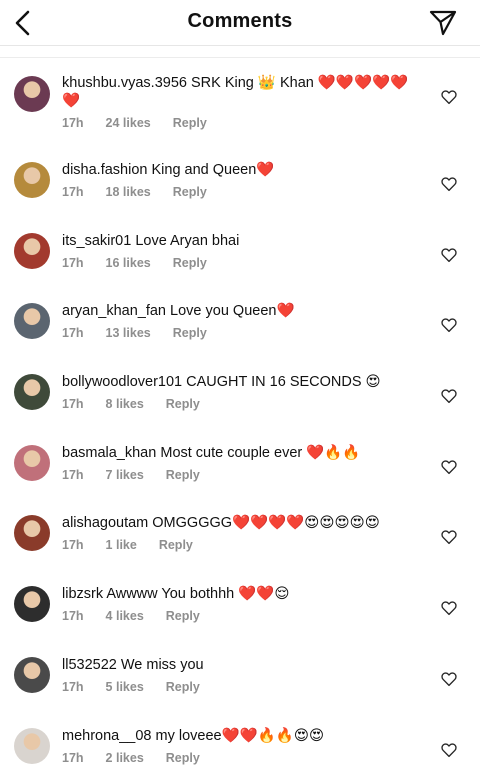 This screenshot has width=480, height=780. I want to click on send-icon, so click(443, 23).